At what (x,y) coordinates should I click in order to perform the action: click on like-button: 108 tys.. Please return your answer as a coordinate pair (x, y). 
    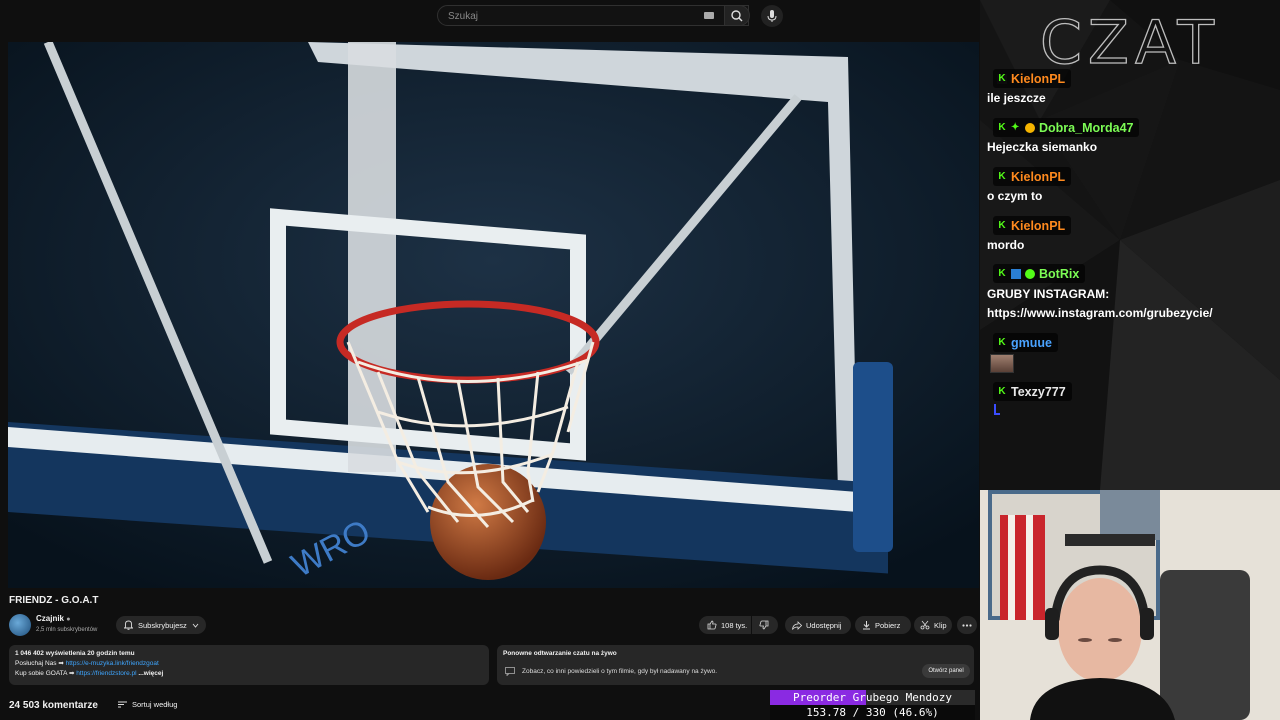
    Looking at the image, I should click on (725, 625).